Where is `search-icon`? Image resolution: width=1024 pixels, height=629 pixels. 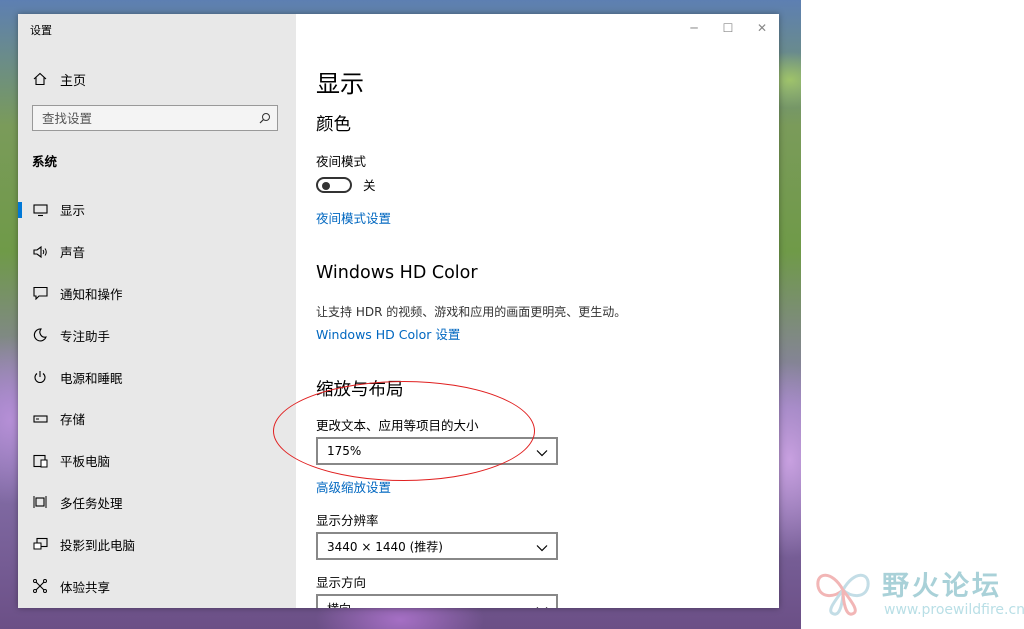 search-icon is located at coordinates (265, 118).